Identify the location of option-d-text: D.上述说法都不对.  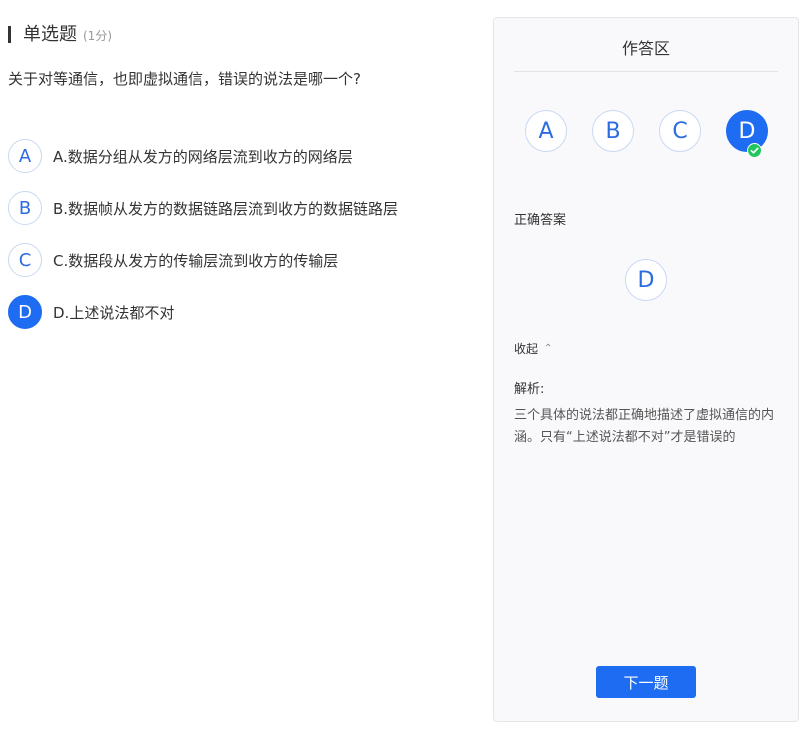
(113, 312).